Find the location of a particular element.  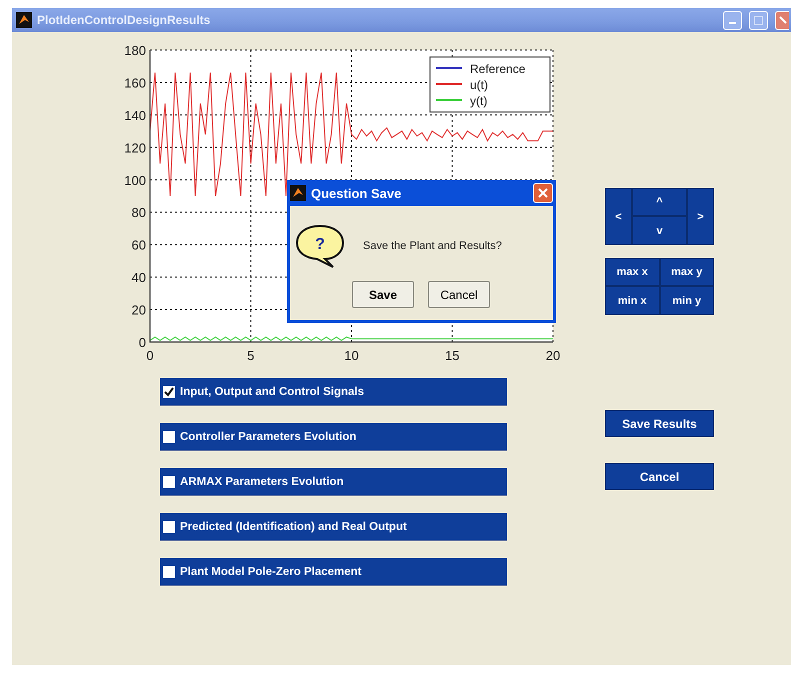

check-icon is located at coordinates (169, 391).